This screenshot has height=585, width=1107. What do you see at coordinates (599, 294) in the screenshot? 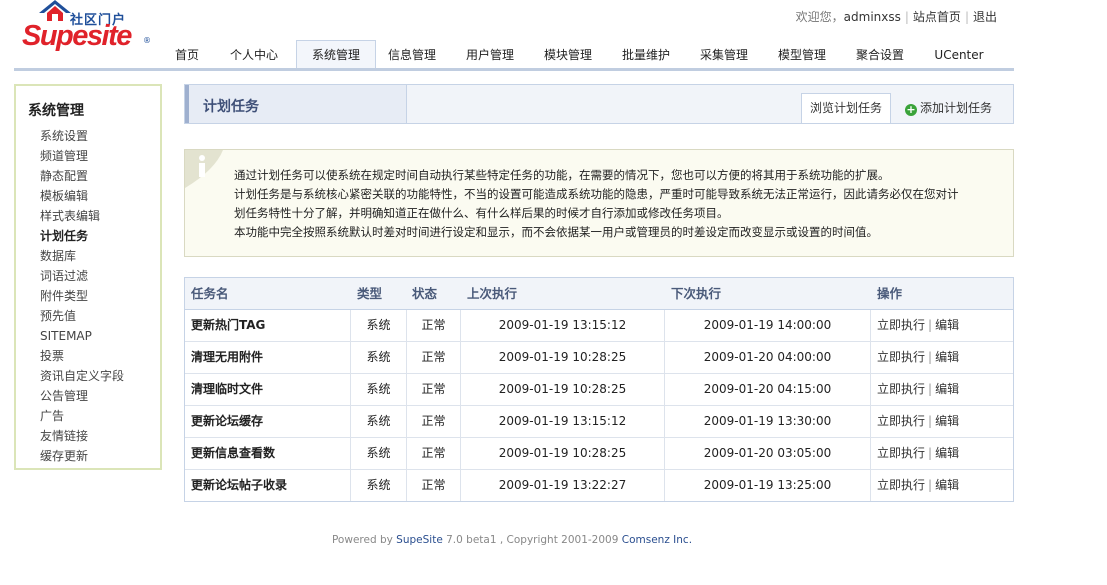
I see `table-header: 任务名 类型 状态 上次执行 下次执行 操作` at bounding box center [599, 294].